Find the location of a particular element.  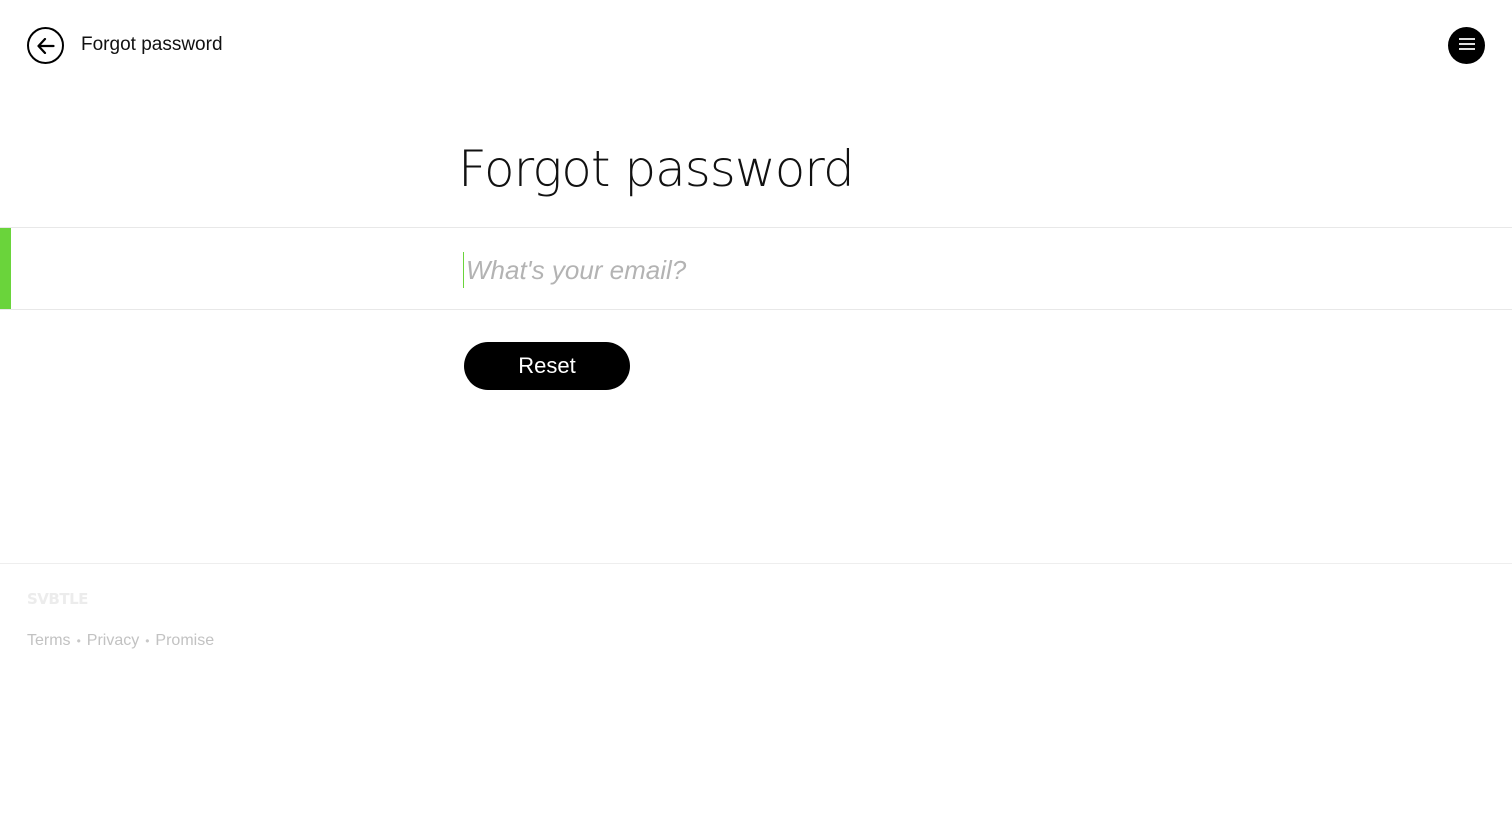

arrow-left-icon is located at coordinates (45, 45).